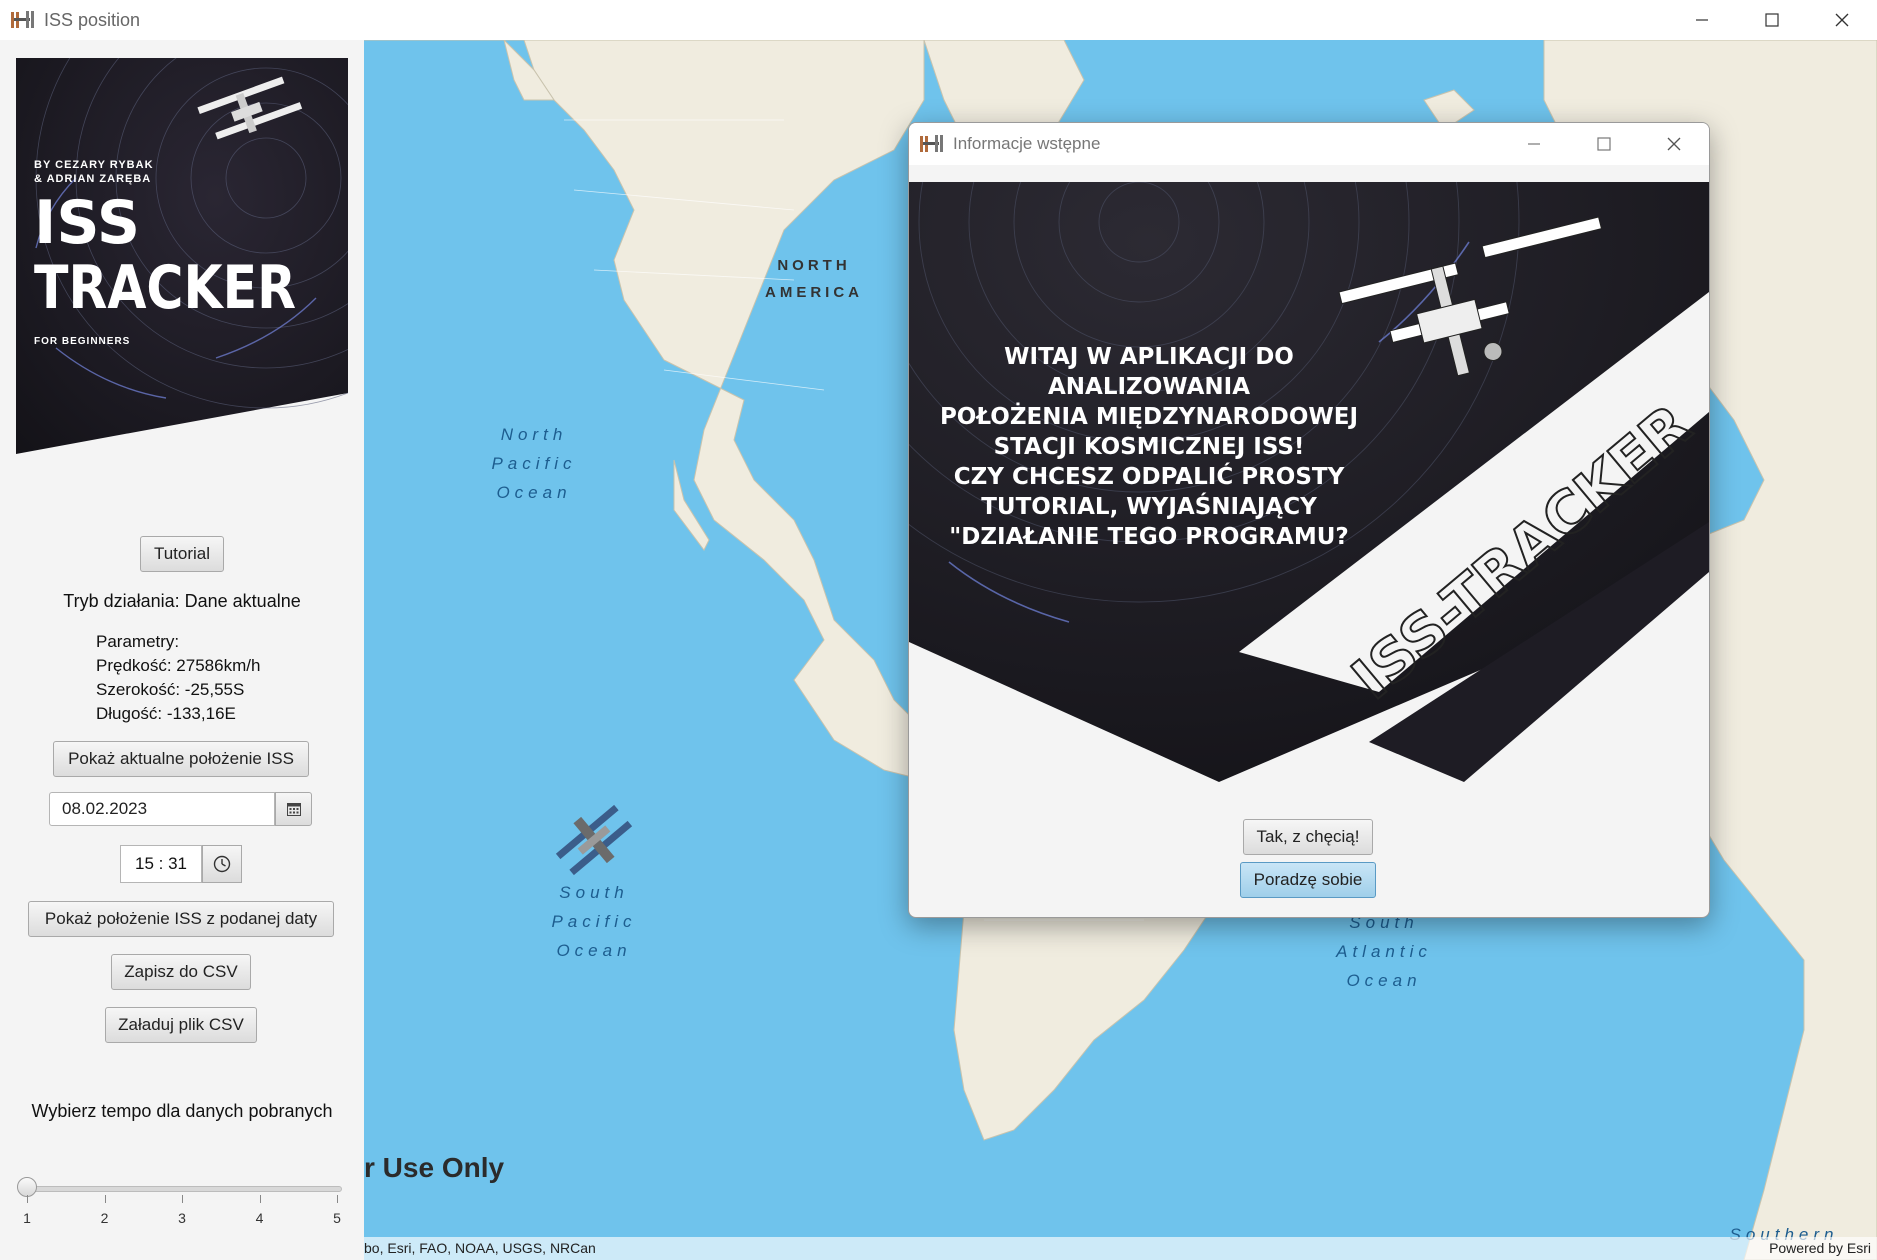 This screenshot has width=1877, height=1260. Describe the element at coordinates (181, 919) in the screenshot. I see `show-position-by-date-button: Pokaż położenie ISS z podanej daty` at that location.